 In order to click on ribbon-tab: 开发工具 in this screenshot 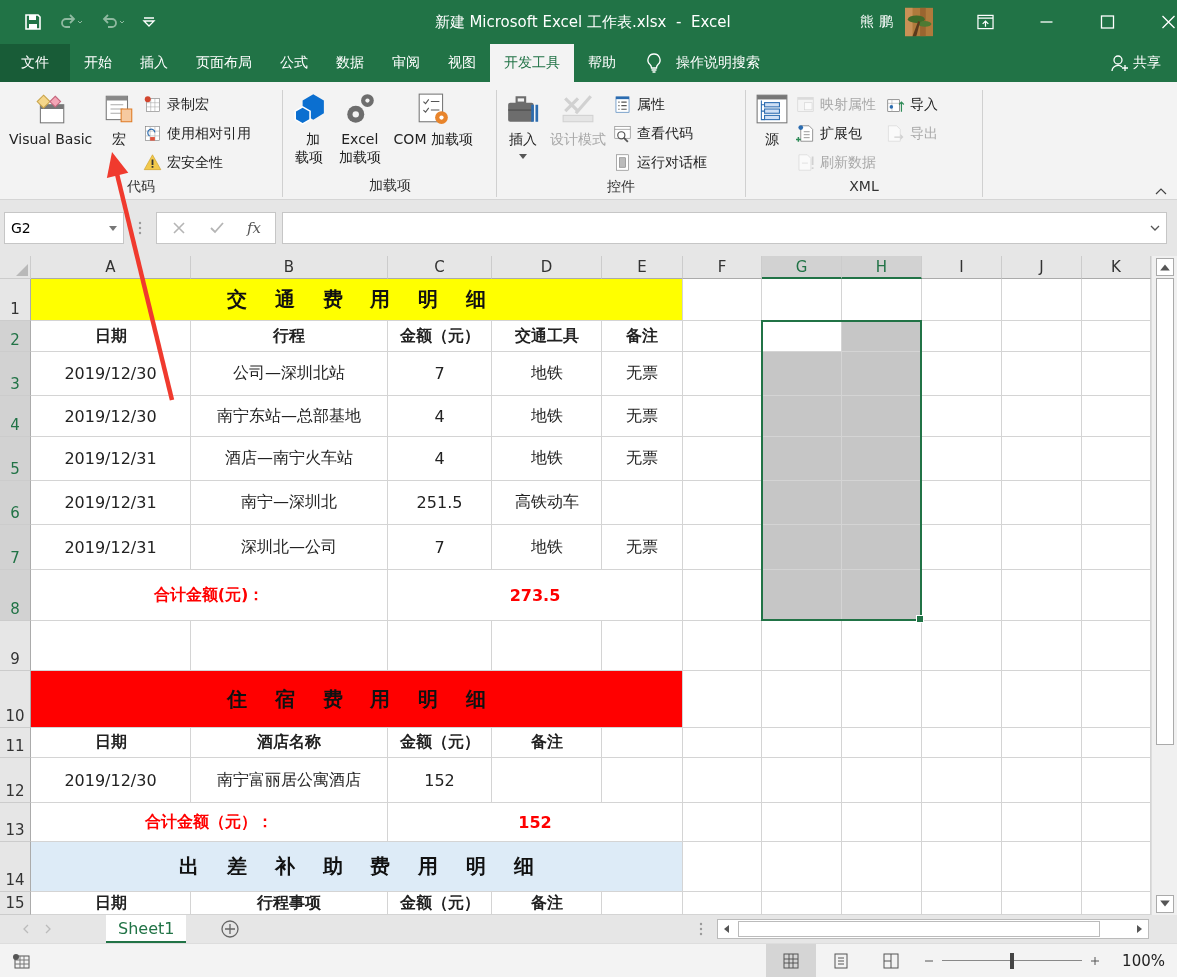, I will do `click(532, 63)`.